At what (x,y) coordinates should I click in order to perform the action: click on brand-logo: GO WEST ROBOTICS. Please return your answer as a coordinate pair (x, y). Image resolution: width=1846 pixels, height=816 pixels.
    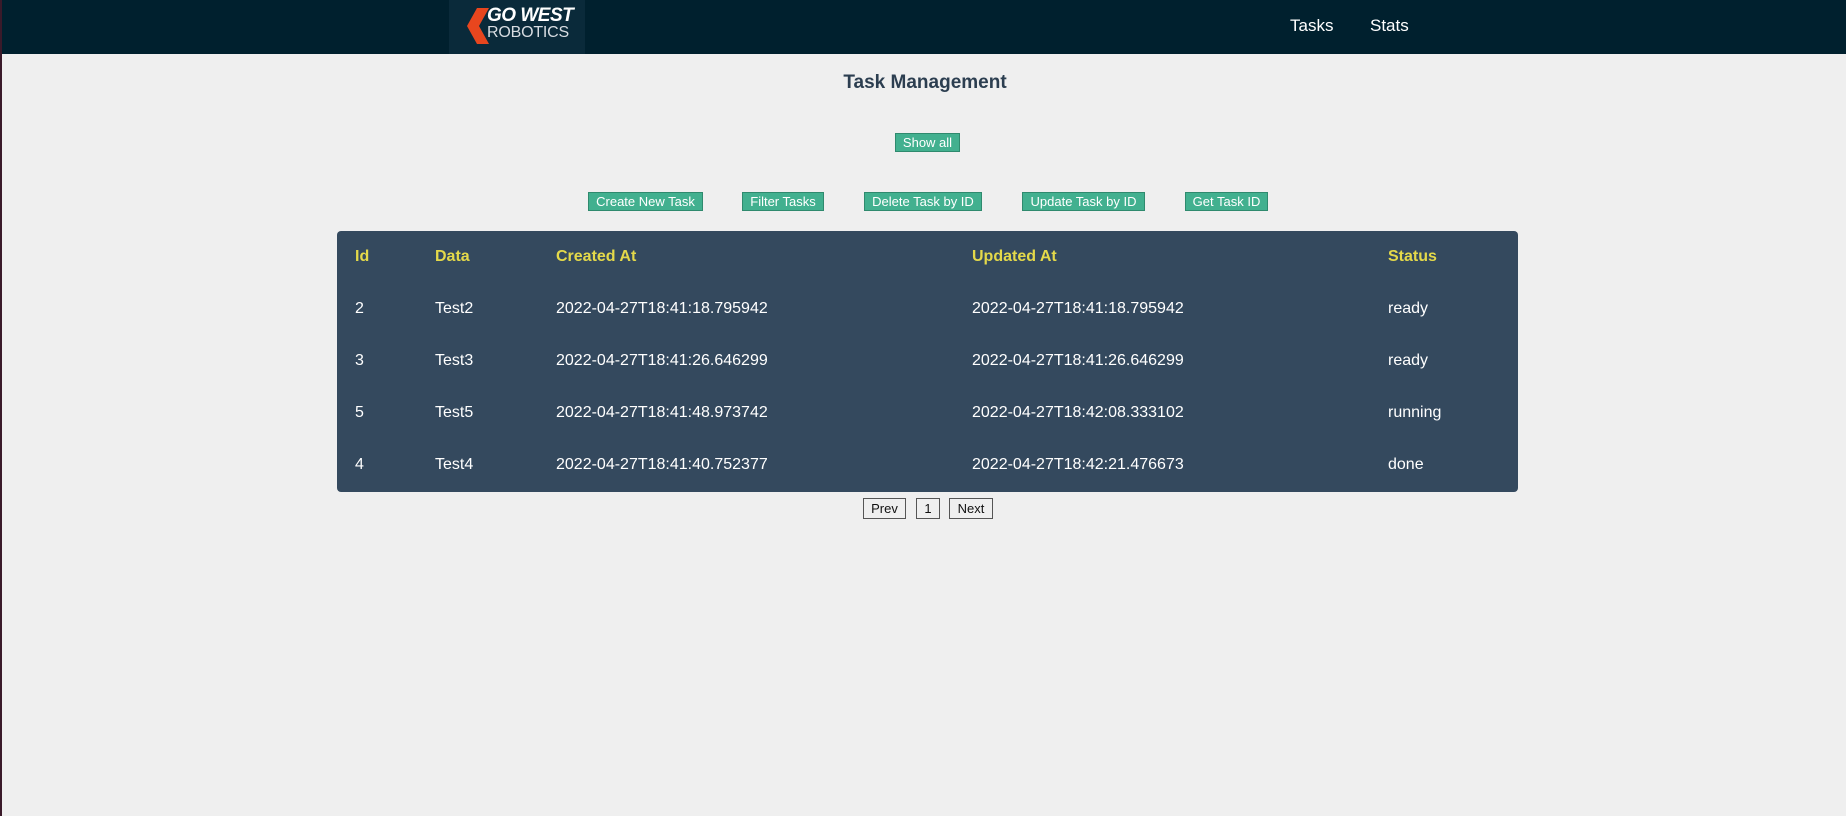
    Looking at the image, I should click on (517, 27).